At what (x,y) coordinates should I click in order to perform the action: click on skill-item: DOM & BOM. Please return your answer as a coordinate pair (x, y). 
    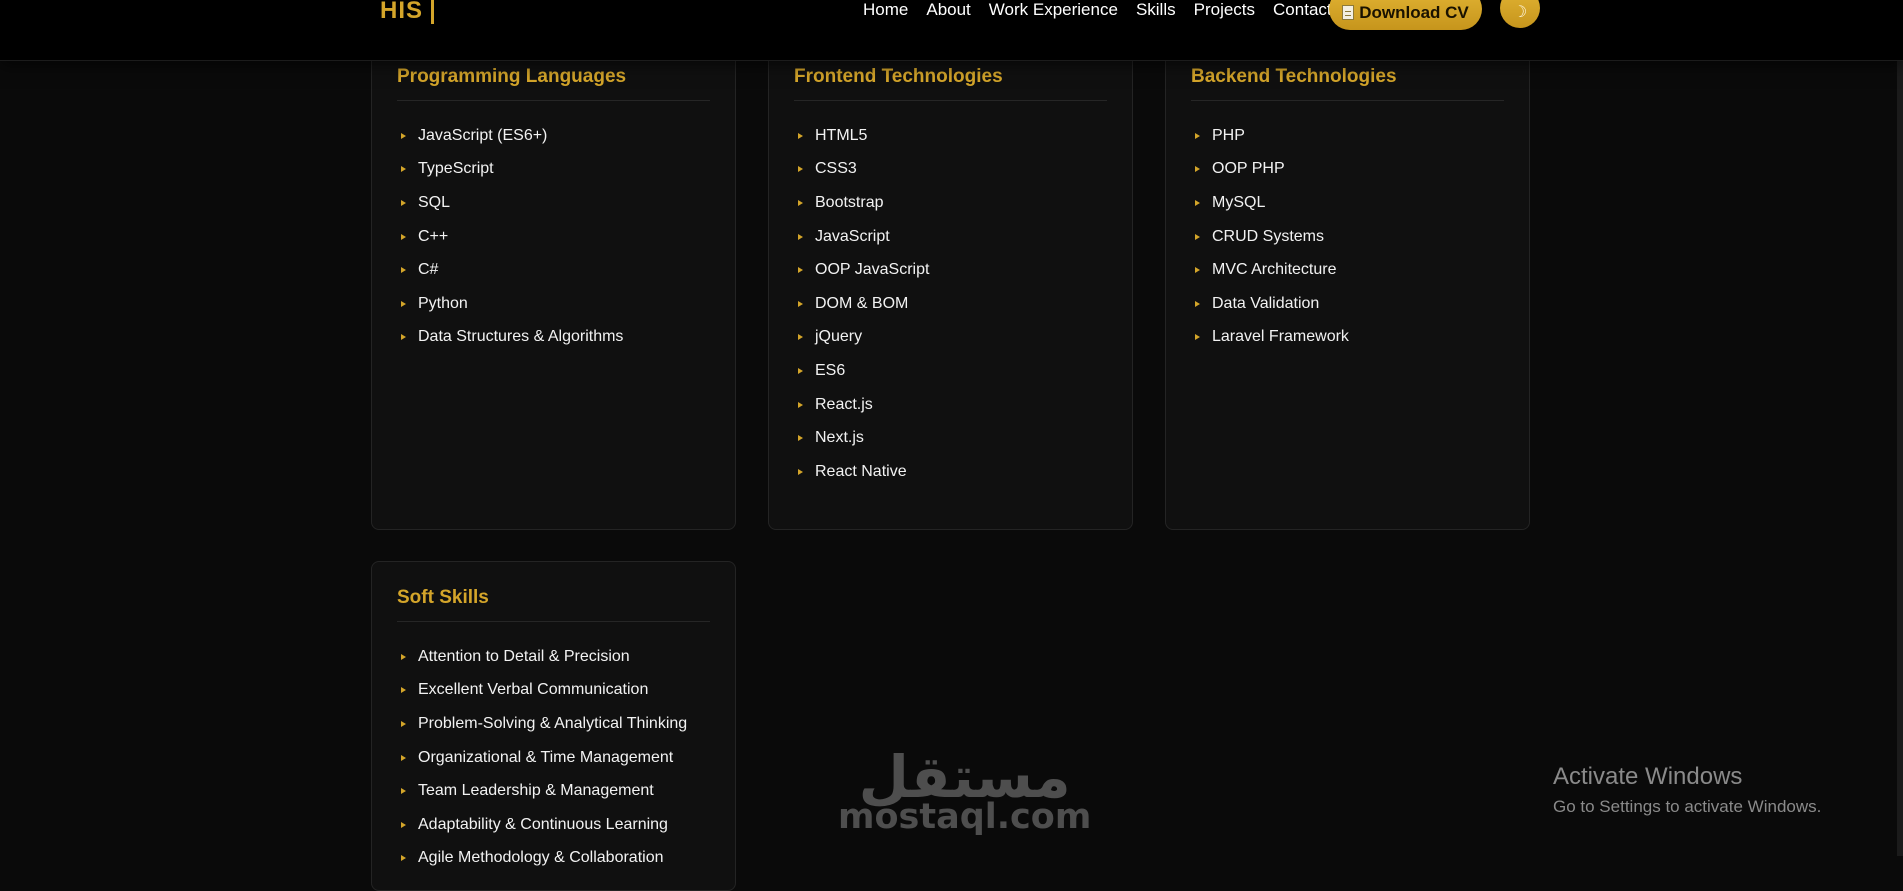
    Looking at the image, I should click on (861, 304).